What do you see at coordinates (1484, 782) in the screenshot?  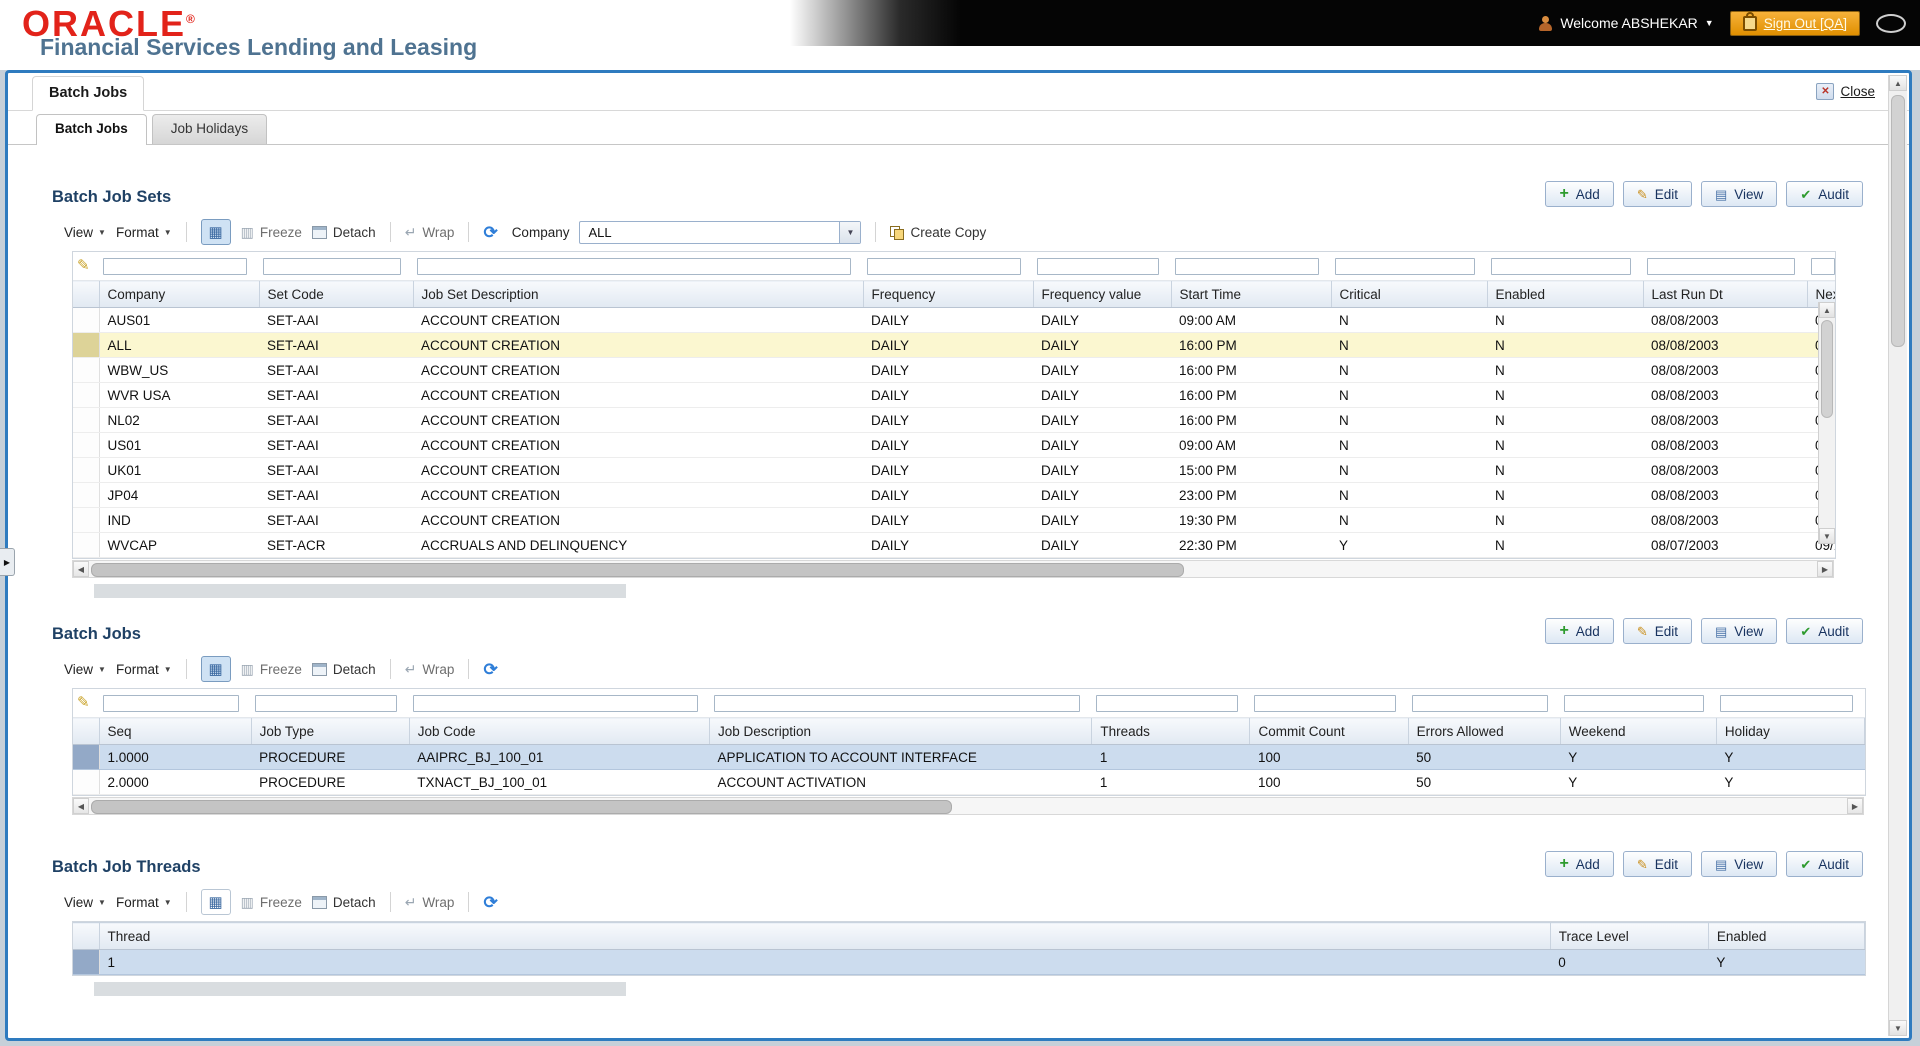 I see `table-cell: 50` at bounding box center [1484, 782].